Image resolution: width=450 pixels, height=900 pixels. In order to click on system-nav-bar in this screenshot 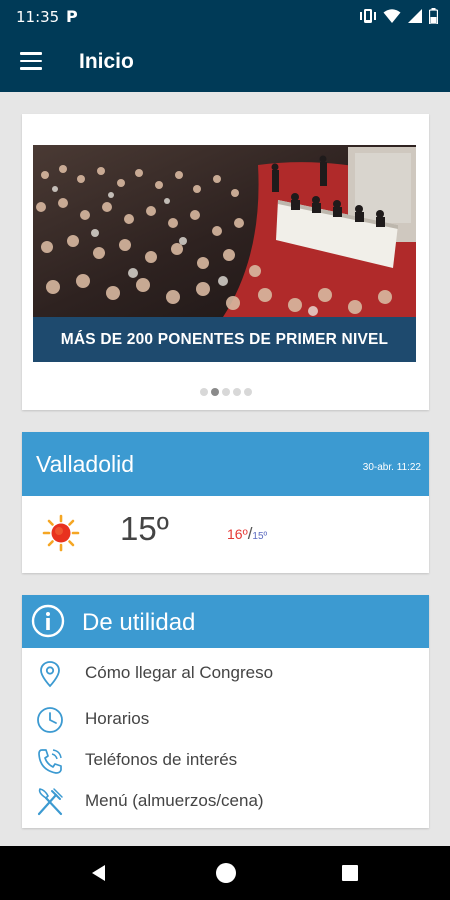, I will do `click(225, 873)`.